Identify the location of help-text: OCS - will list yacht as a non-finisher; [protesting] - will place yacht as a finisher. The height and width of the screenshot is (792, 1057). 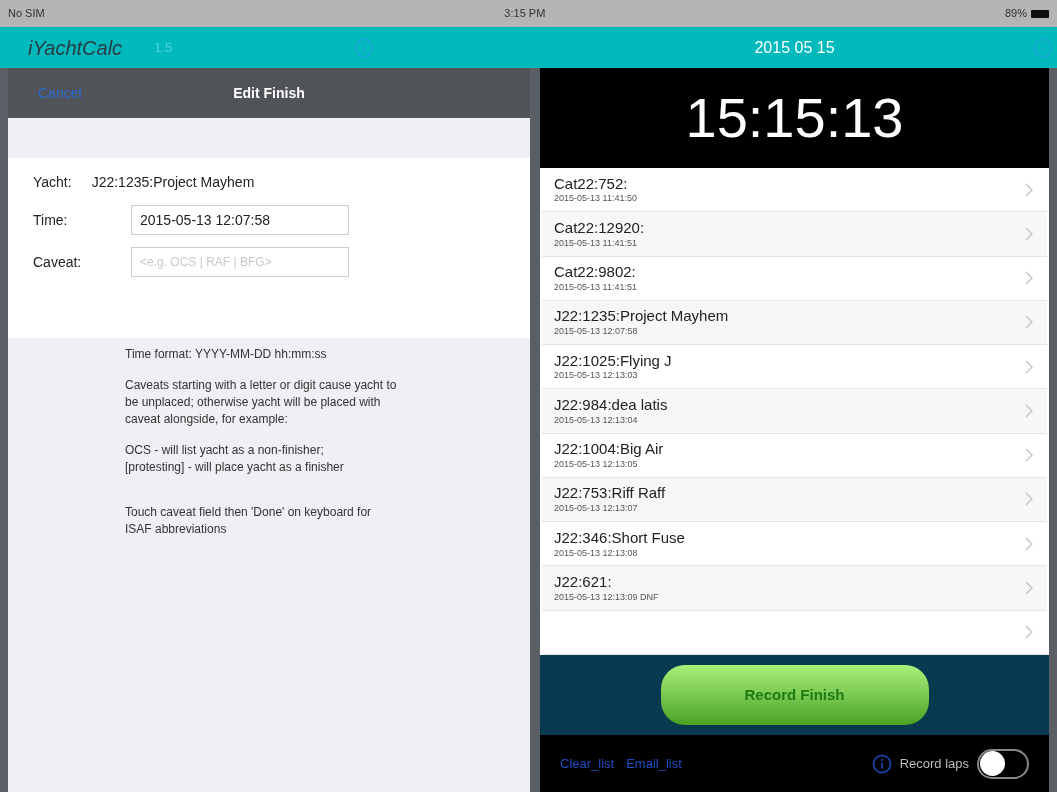
(235, 459).